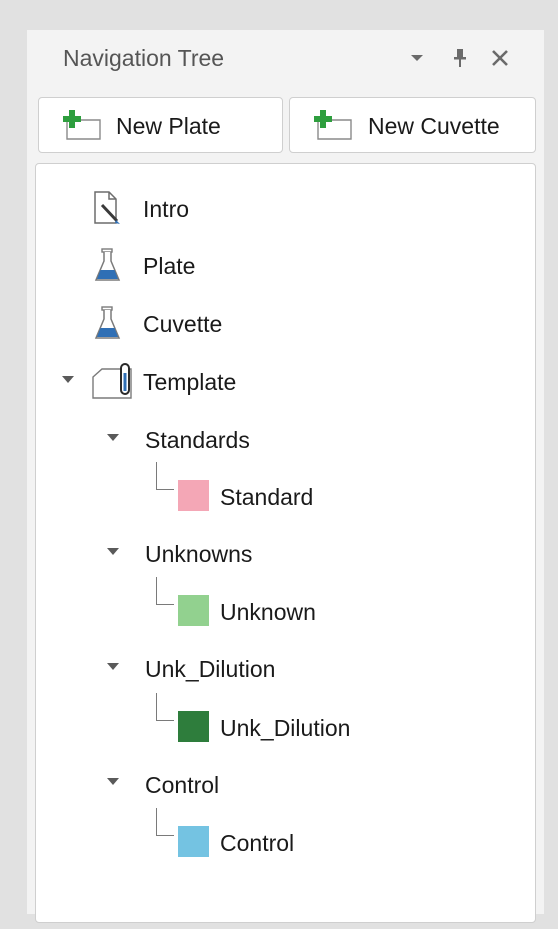 The image size is (558, 929). I want to click on unk-dilution-collapse-toggle, so click(113, 667).